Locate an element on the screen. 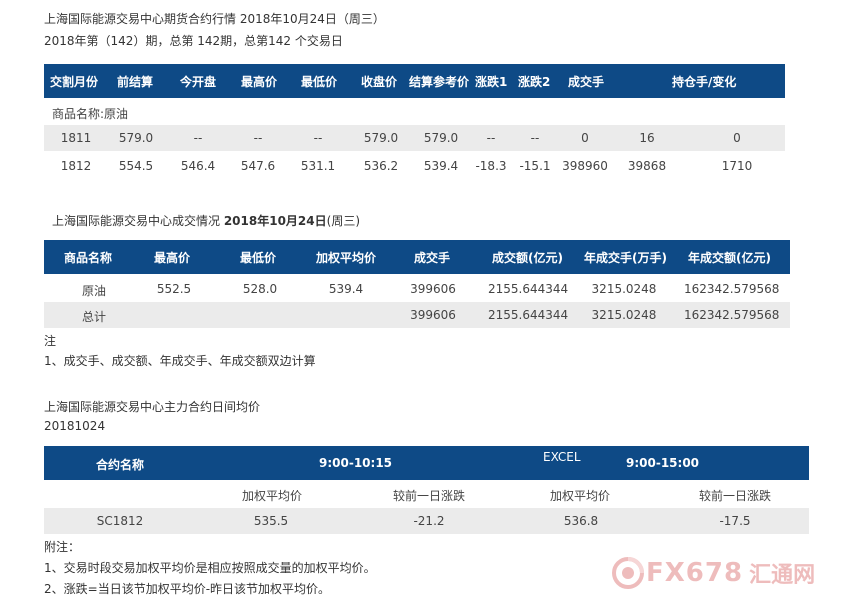 Image resolution: width=841 pixels, height=607 pixels. s2-r1-product: 原油 is located at coordinates (93, 291).